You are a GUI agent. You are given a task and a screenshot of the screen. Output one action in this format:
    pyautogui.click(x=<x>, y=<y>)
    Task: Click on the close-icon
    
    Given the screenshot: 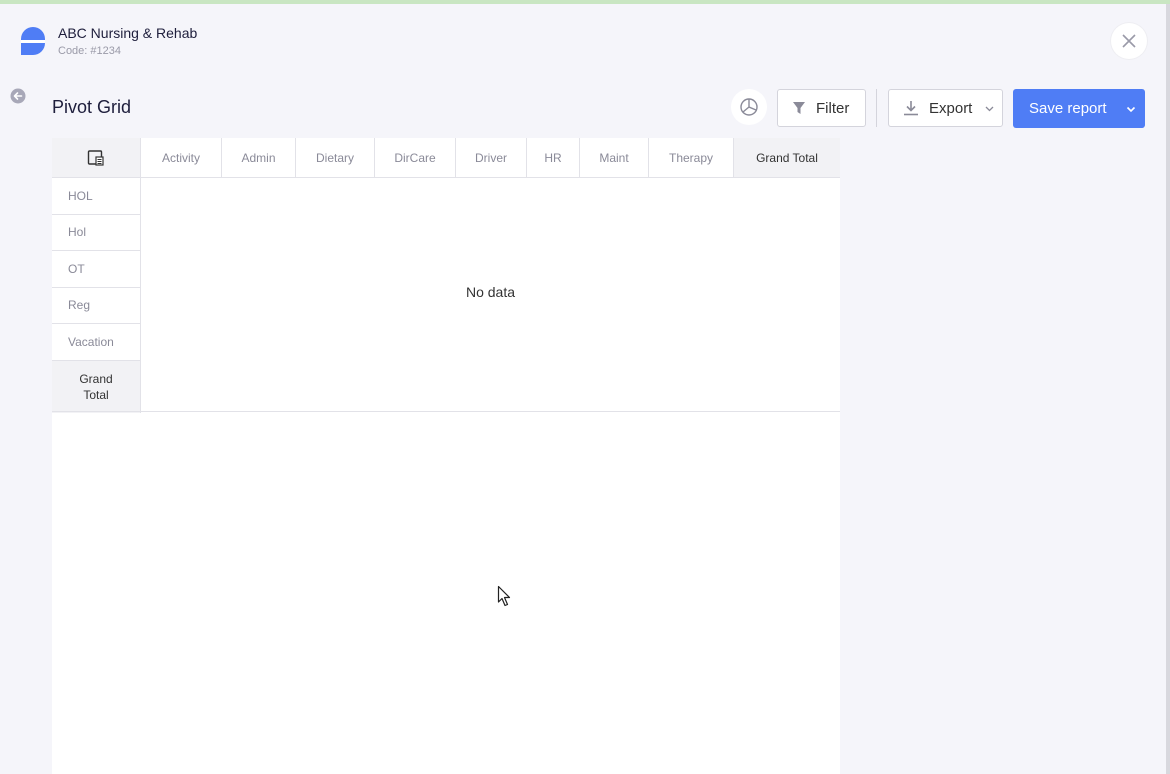 What is the action you would take?
    pyautogui.click(x=1129, y=41)
    